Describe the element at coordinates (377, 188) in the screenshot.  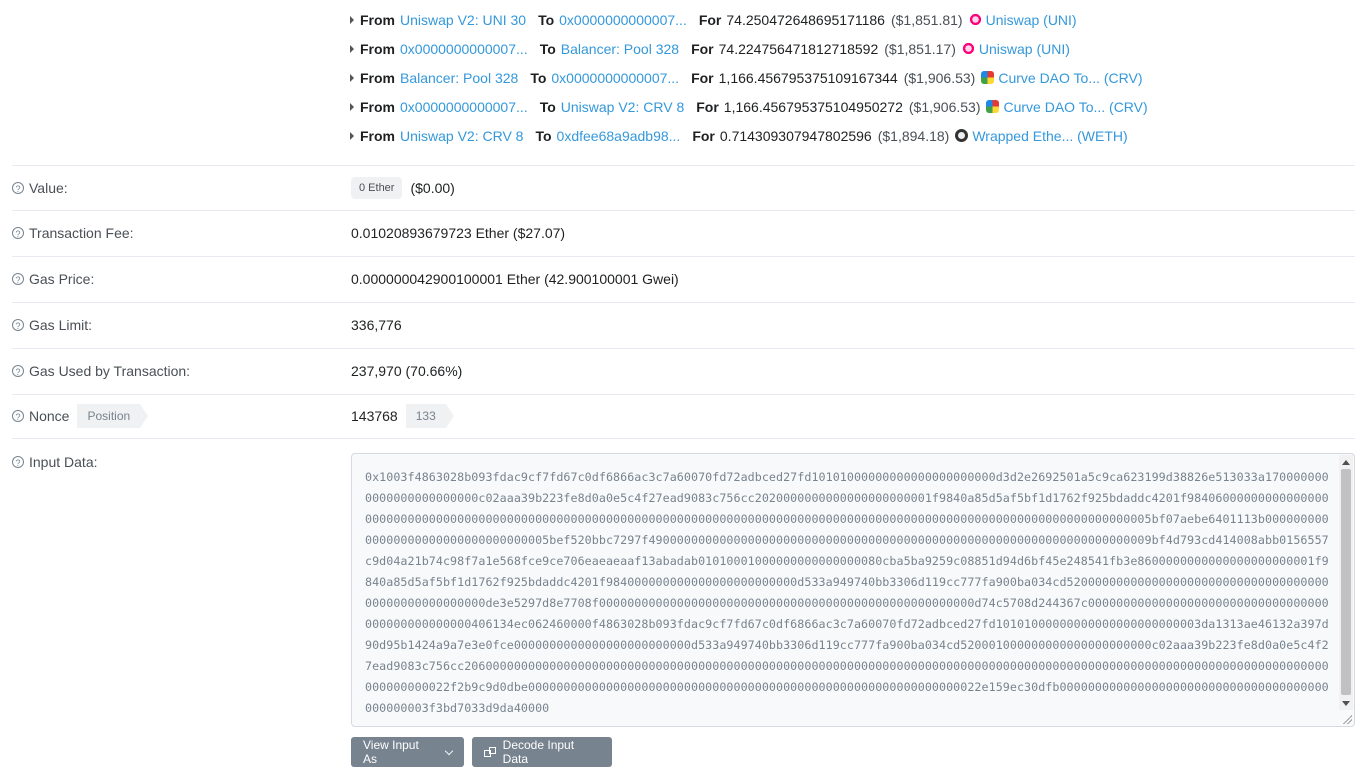
I see `ether-value-badge: 0 Ether` at that location.